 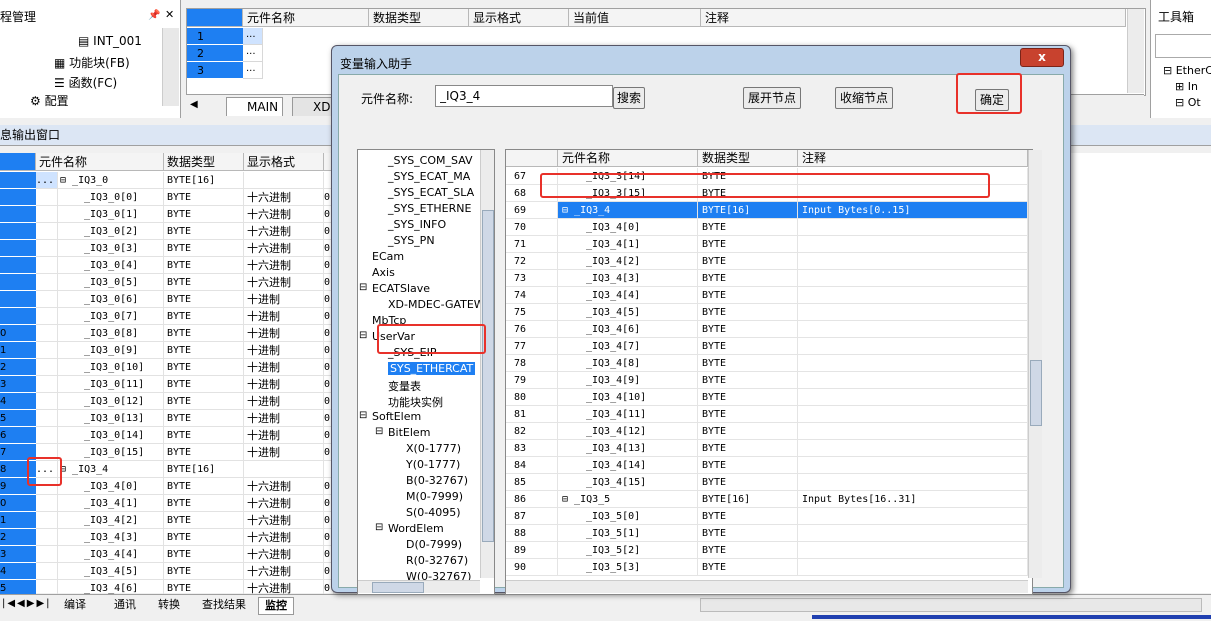 I want to click on grid-row: 88 _IQ3_5[1] BYTE, so click(x=767, y=533).